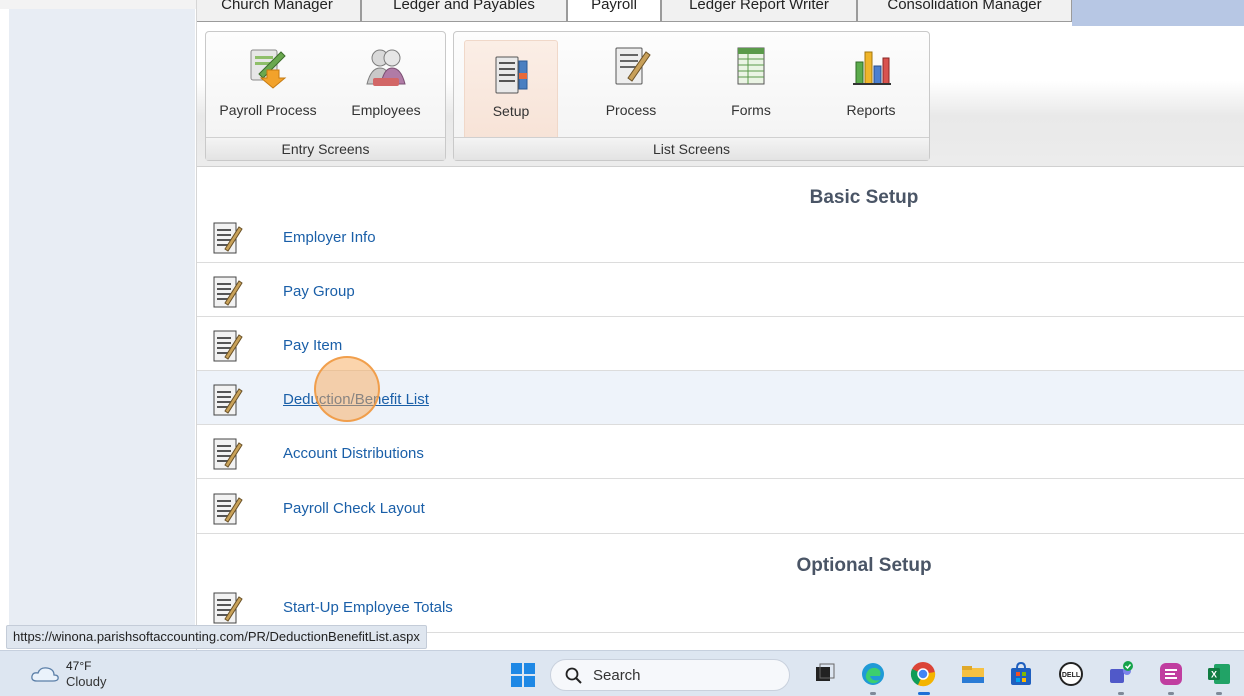  What do you see at coordinates (964, 11) in the screenshot?
I see `tab-consolidation-manager: Consolidation Manager` at bounding box center [964, 11].